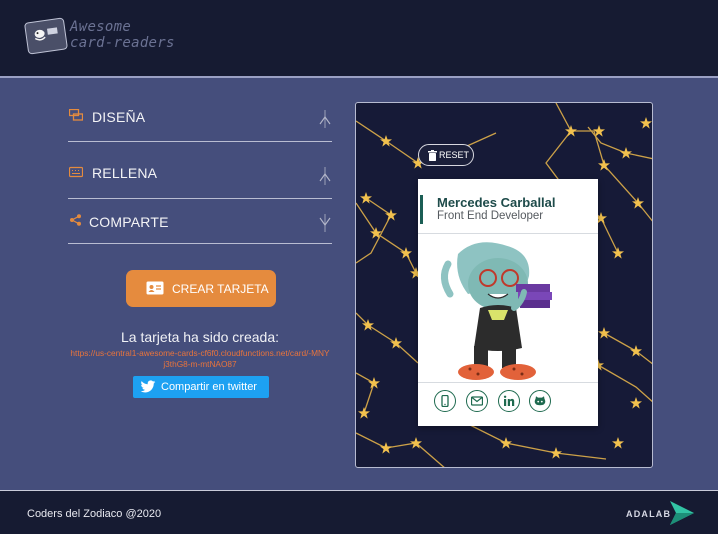 Image resolution: width=718 pixels, height=534 pixels. I want to click on section-fill-label: RELLENA, so click(125, 173).